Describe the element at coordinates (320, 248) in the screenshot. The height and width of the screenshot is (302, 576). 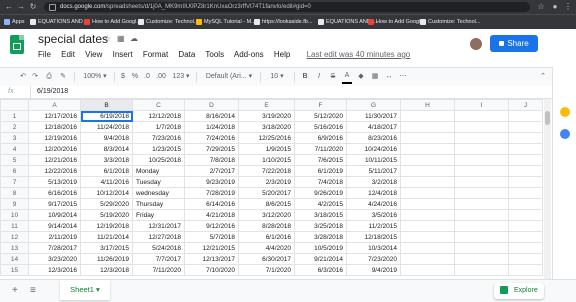
I see `cell: 10/5/2019` at that location.